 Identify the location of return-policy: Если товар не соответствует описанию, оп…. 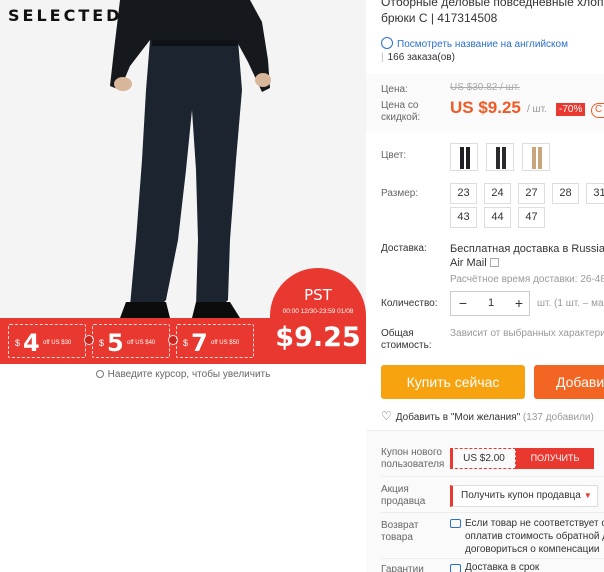
(534, 536).